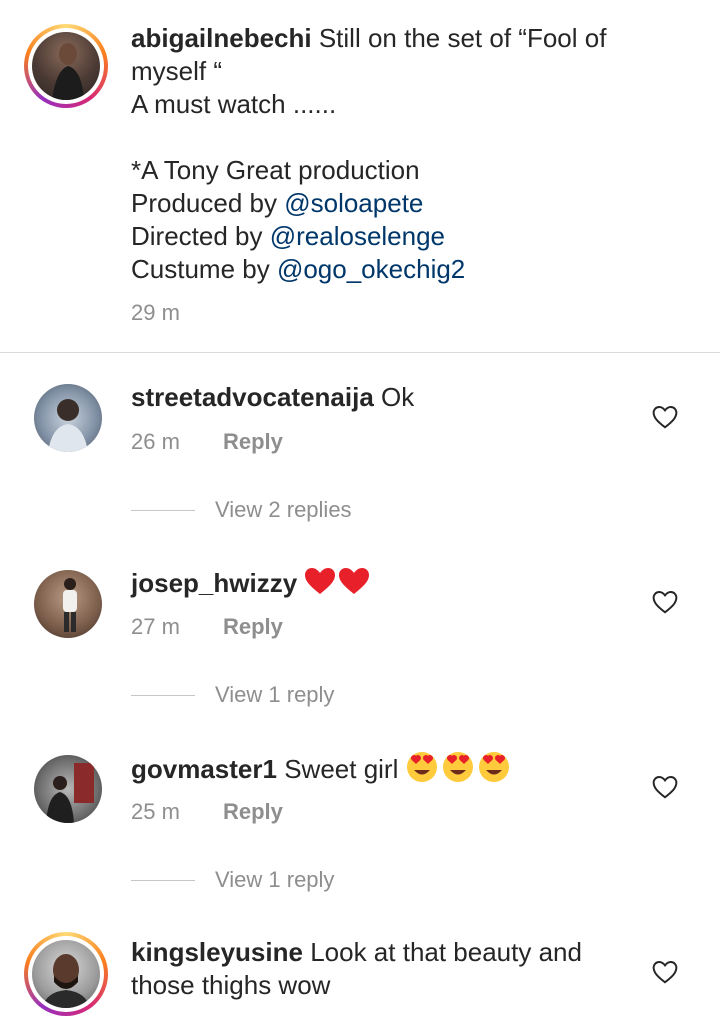 This screenshot has width=720, height=1016. I want to click on red-heart-emoji, so click(337, 585).